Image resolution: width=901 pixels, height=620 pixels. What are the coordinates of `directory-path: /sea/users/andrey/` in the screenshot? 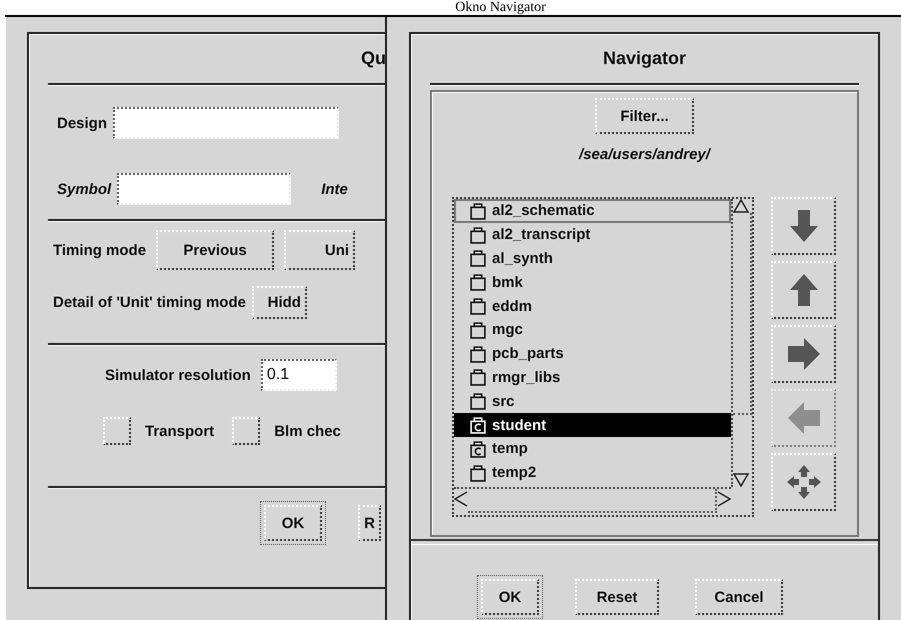 It's located at (644, 154).